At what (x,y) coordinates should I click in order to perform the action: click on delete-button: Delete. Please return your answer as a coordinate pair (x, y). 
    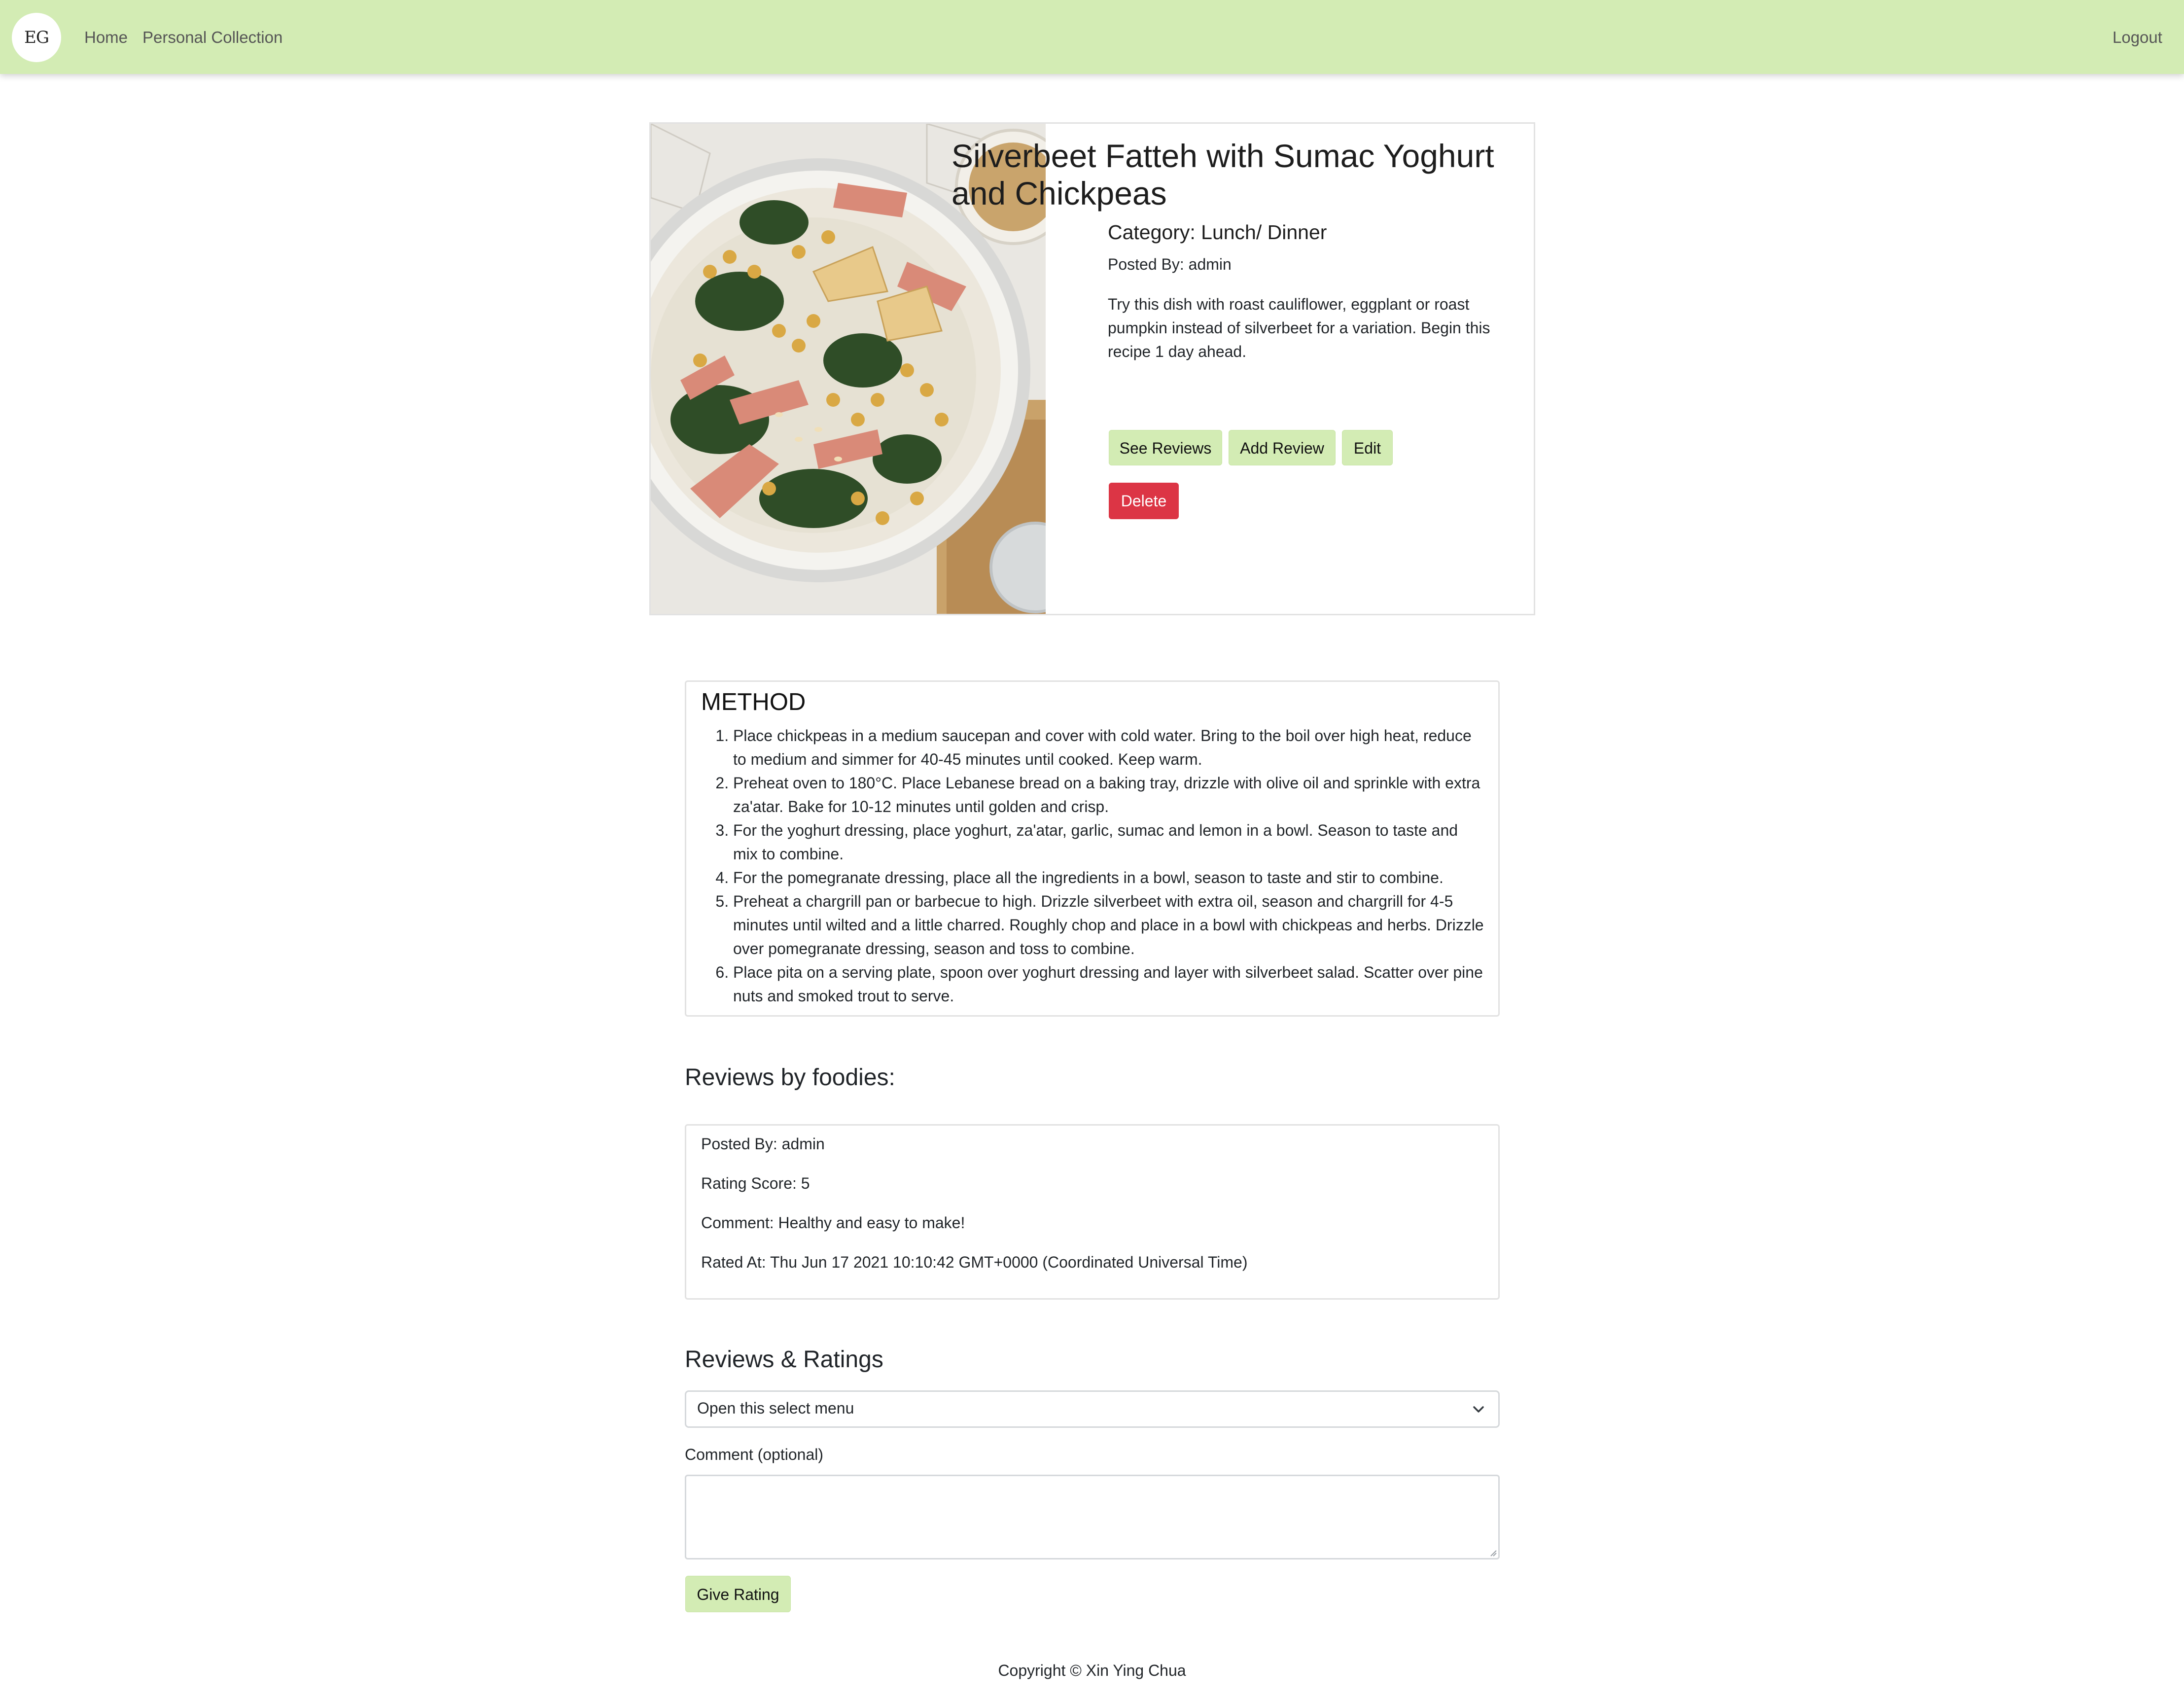
    Looking at the image, I should click on (1144, 501).